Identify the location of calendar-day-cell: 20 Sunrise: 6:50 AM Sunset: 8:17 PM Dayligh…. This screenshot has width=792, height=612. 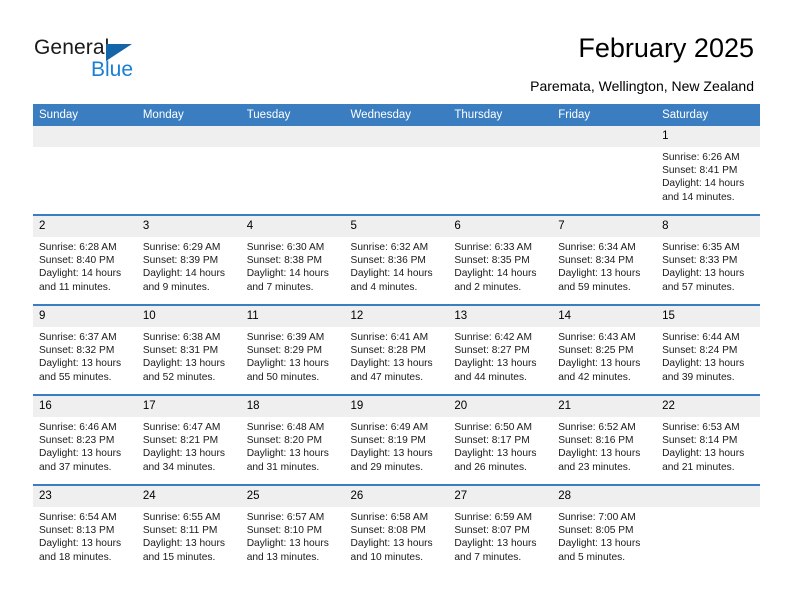
(500, 440).